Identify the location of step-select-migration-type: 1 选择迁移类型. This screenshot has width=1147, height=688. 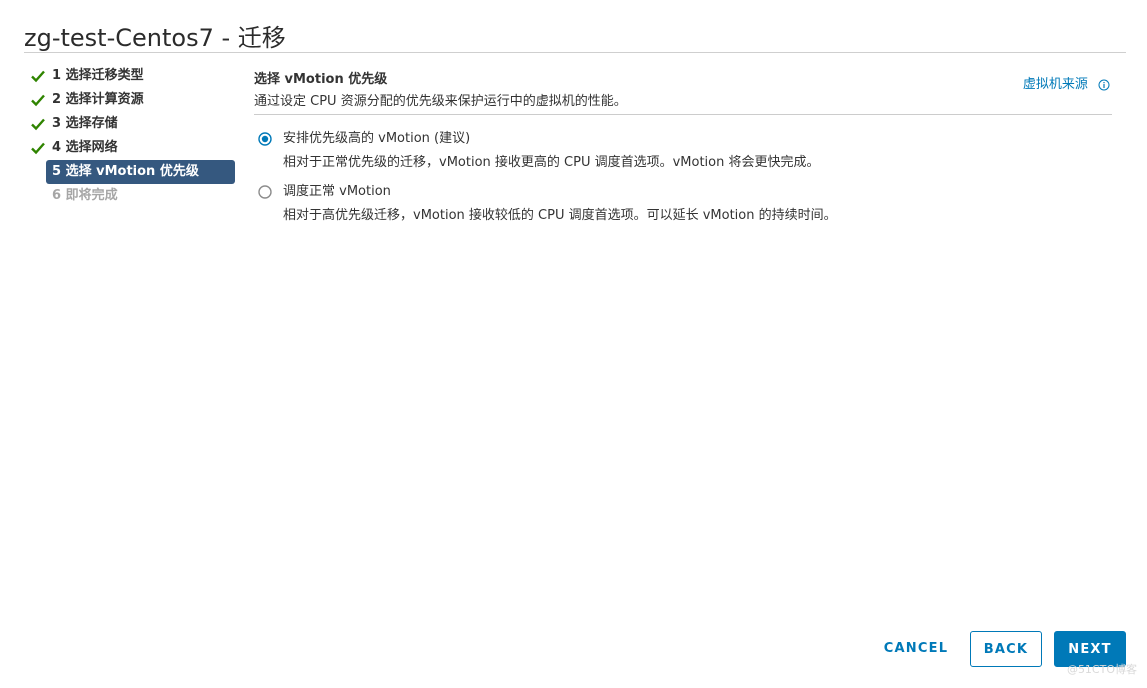
(133, 76).